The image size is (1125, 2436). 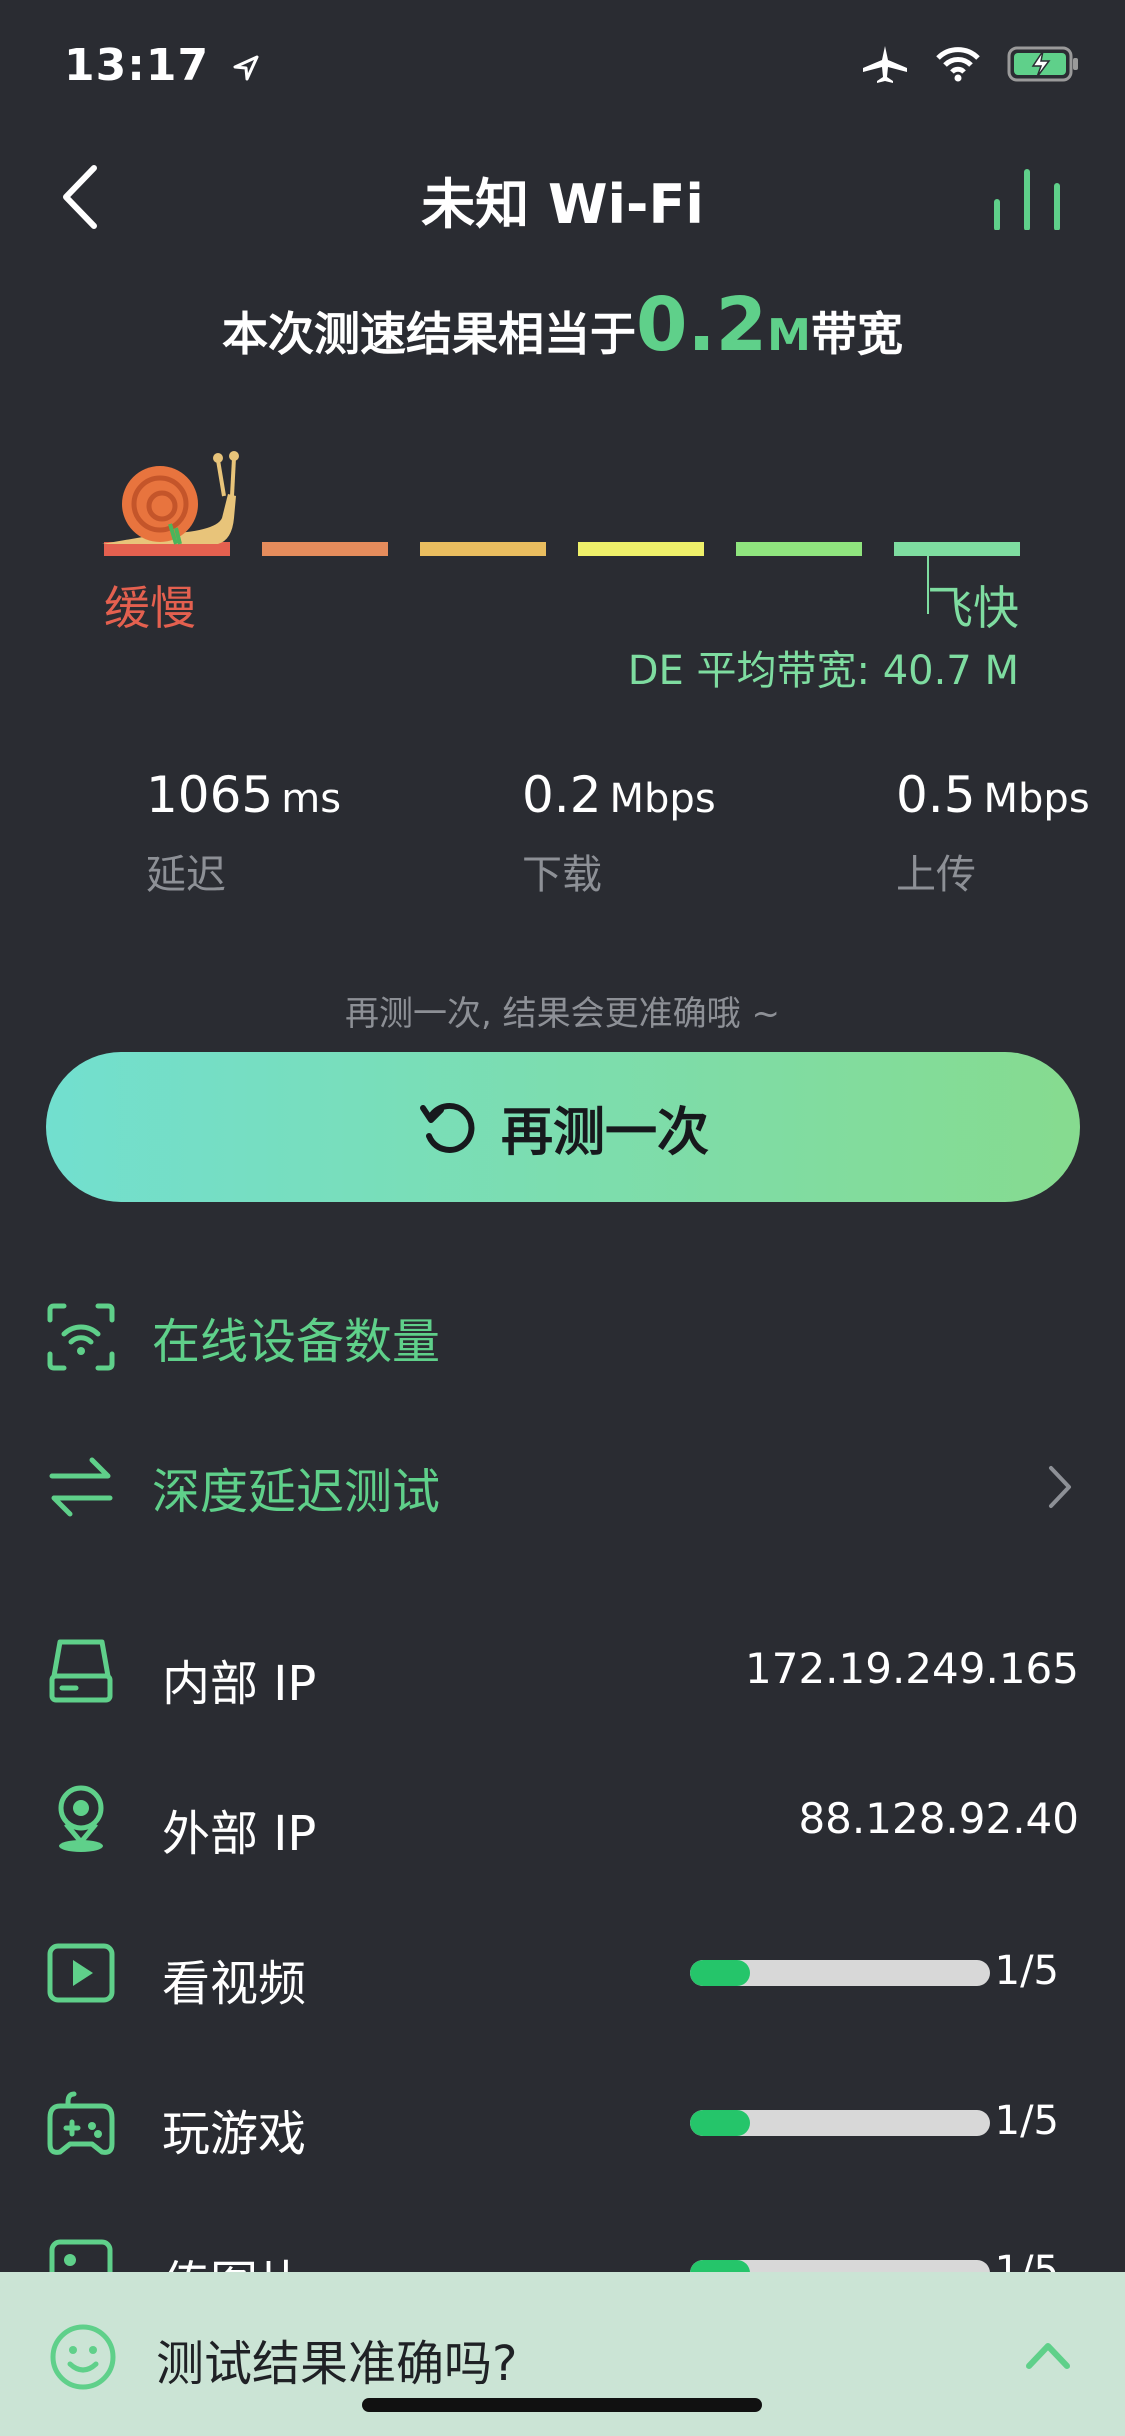 I want to click on rating-video-score: 1/5, so click(x=1026, y=1971).